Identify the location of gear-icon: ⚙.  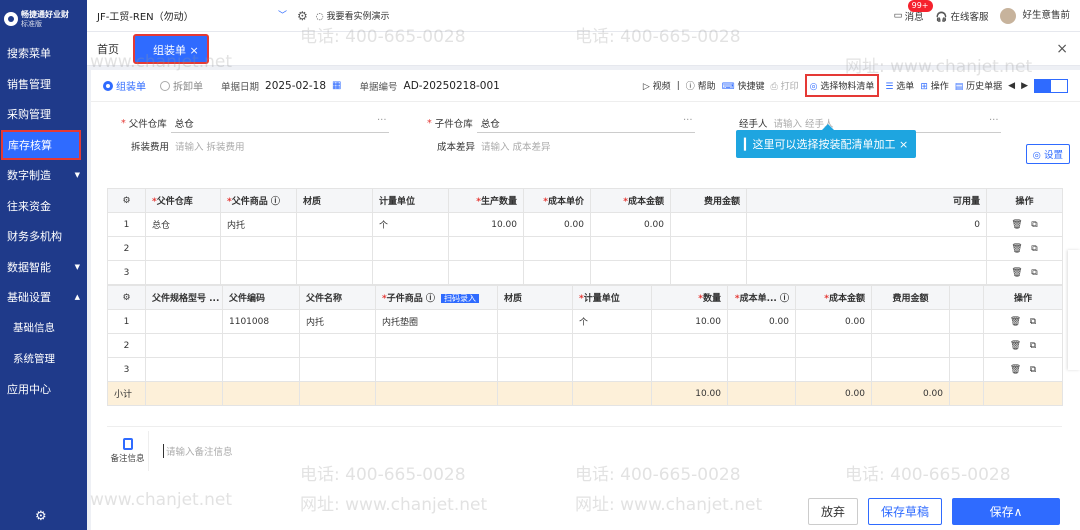
(41, 516).